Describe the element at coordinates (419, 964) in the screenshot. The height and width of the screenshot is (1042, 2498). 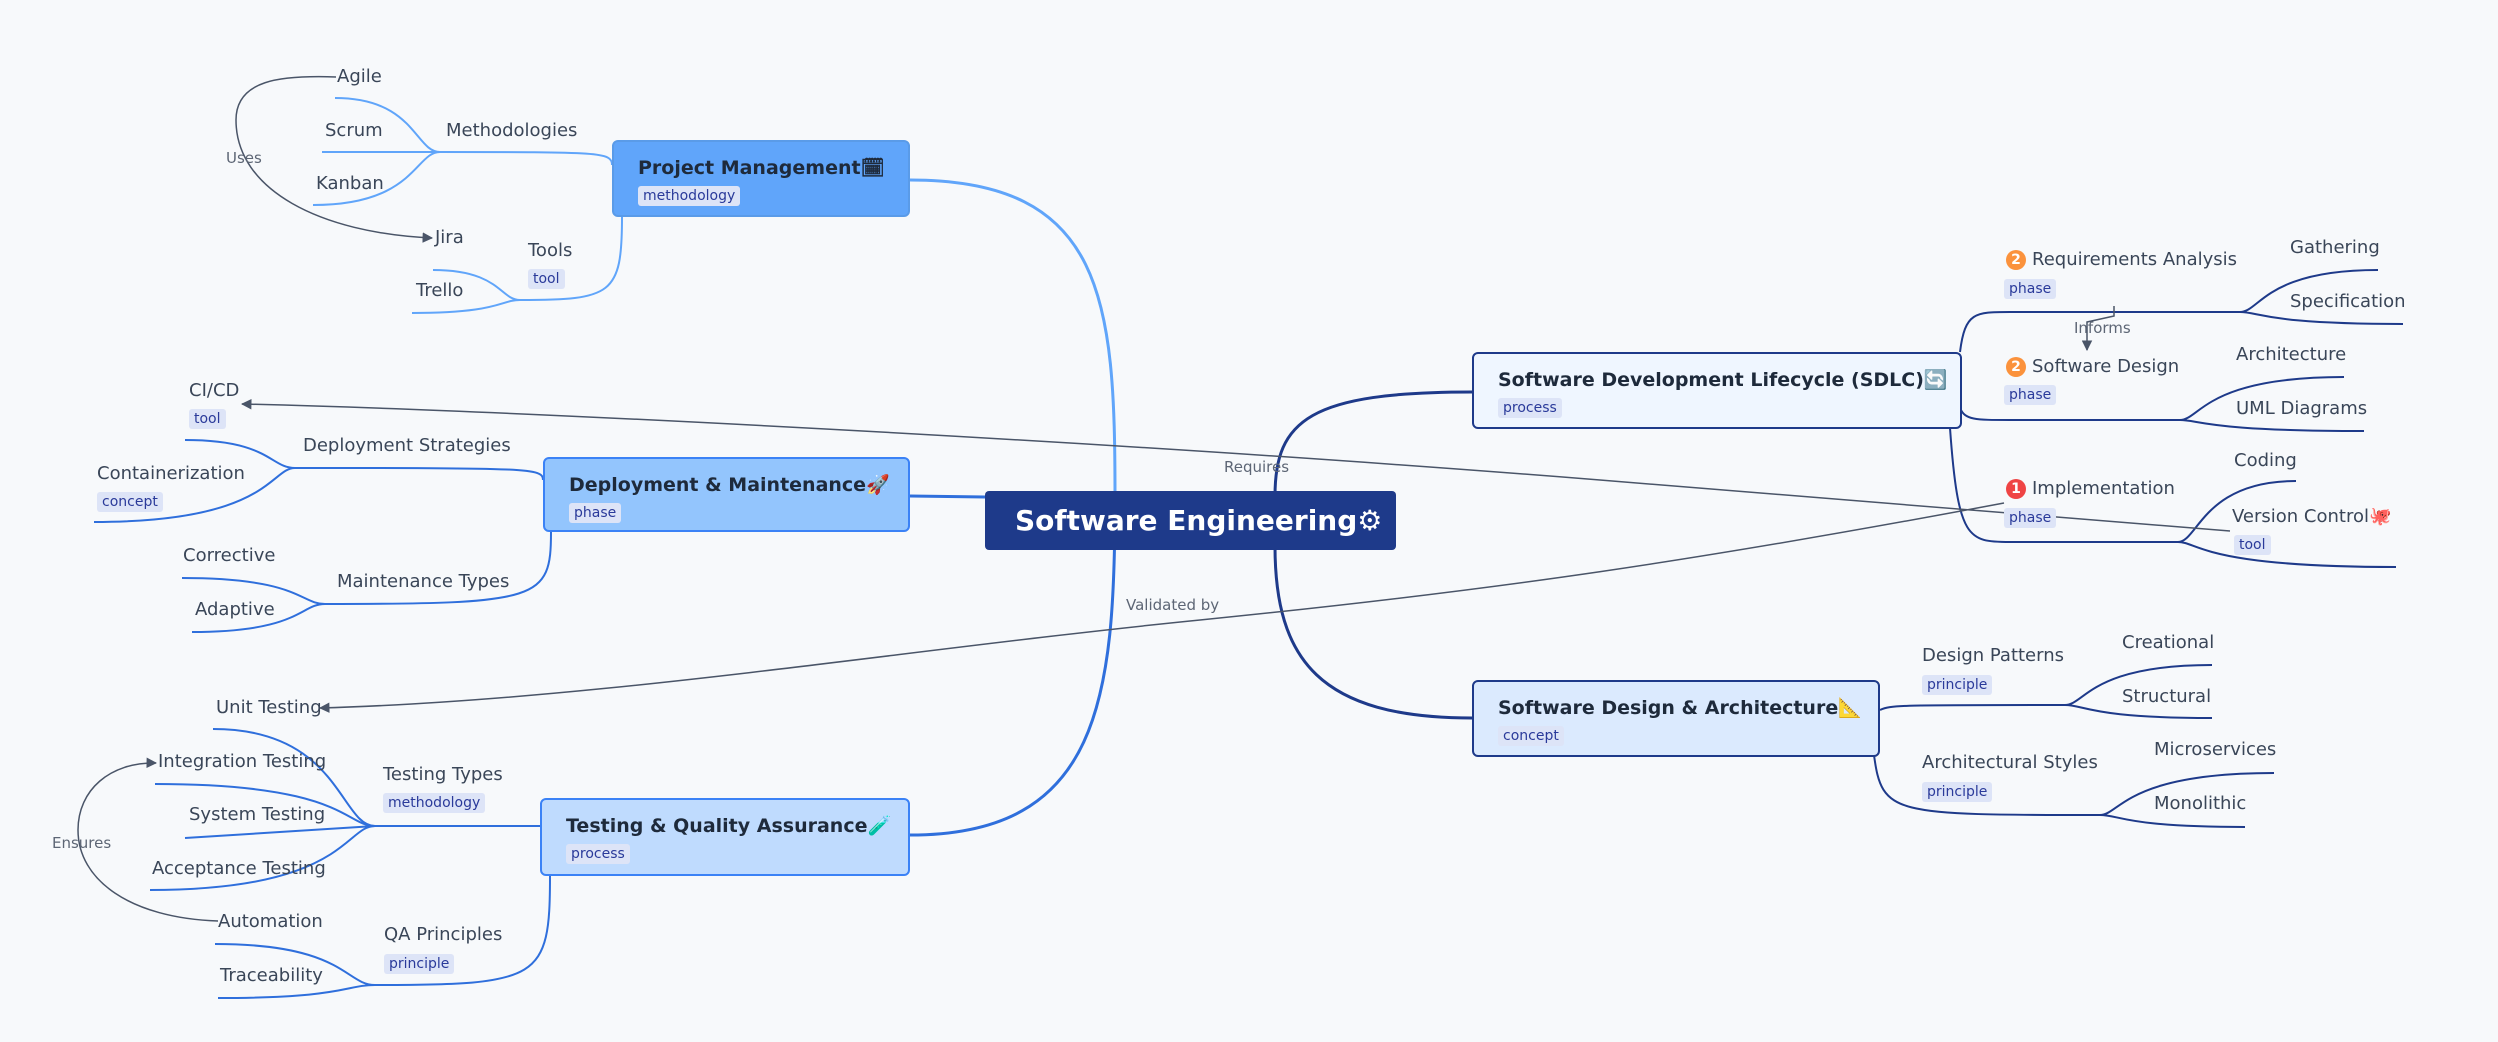
I see `qa-principles-tag: principle` at that location.